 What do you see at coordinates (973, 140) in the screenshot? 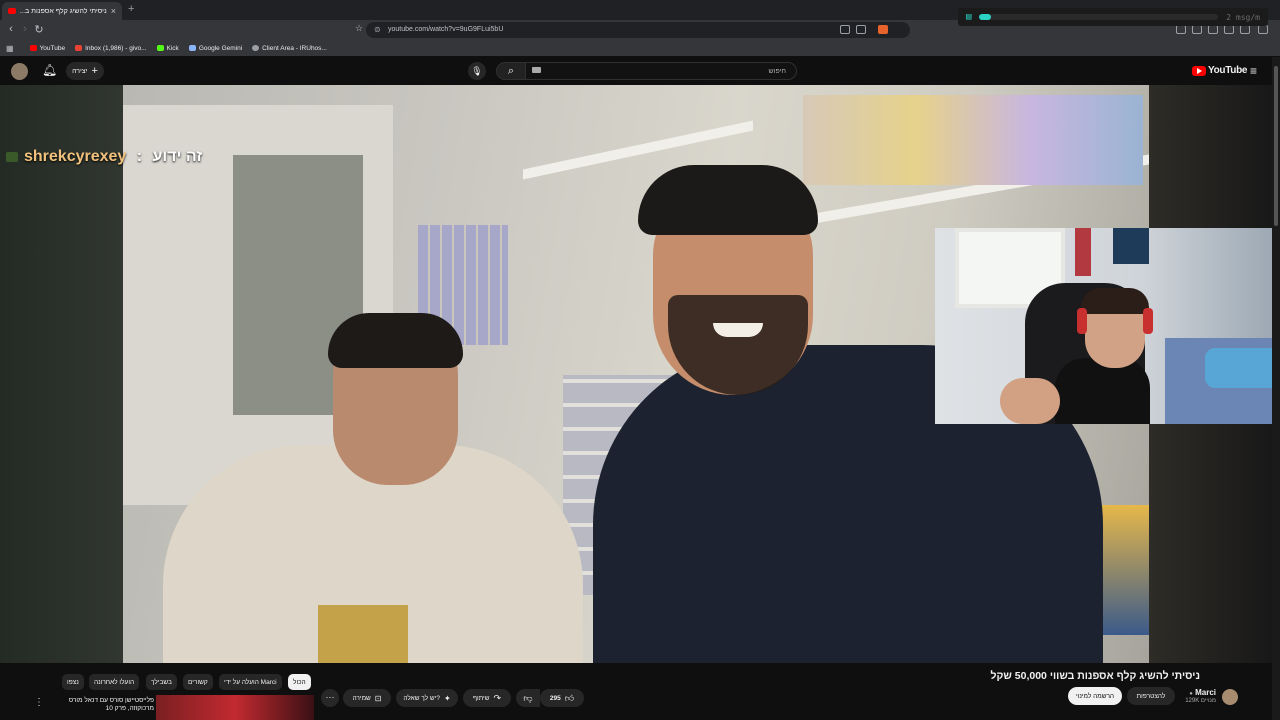
I see `collectibles-shelf` at bounding box center [973, 140].